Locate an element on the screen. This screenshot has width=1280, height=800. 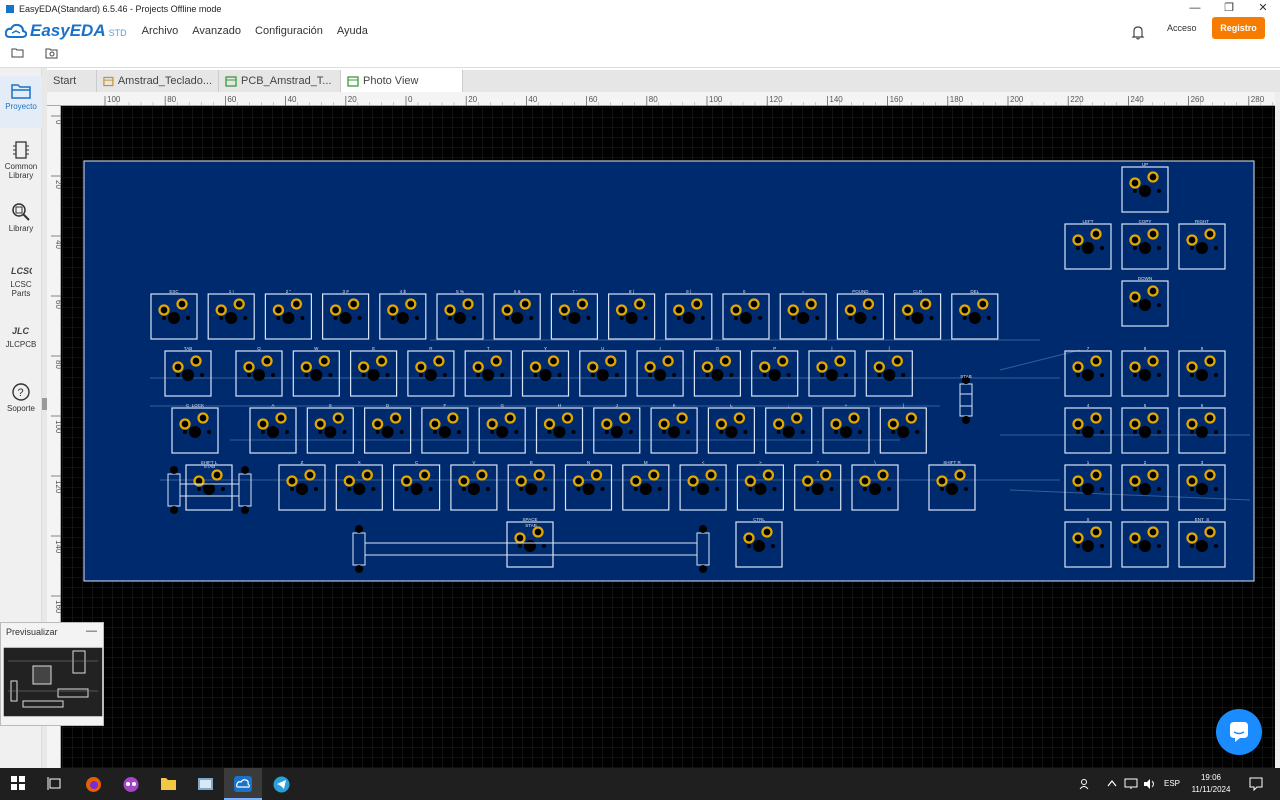
board-thumbnail is located at coordinates (53, 679).